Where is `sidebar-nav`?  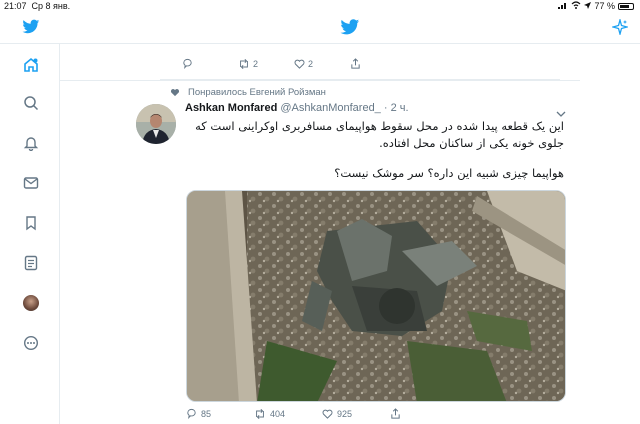
sidebar-nav is located at coordinates (30, 234).